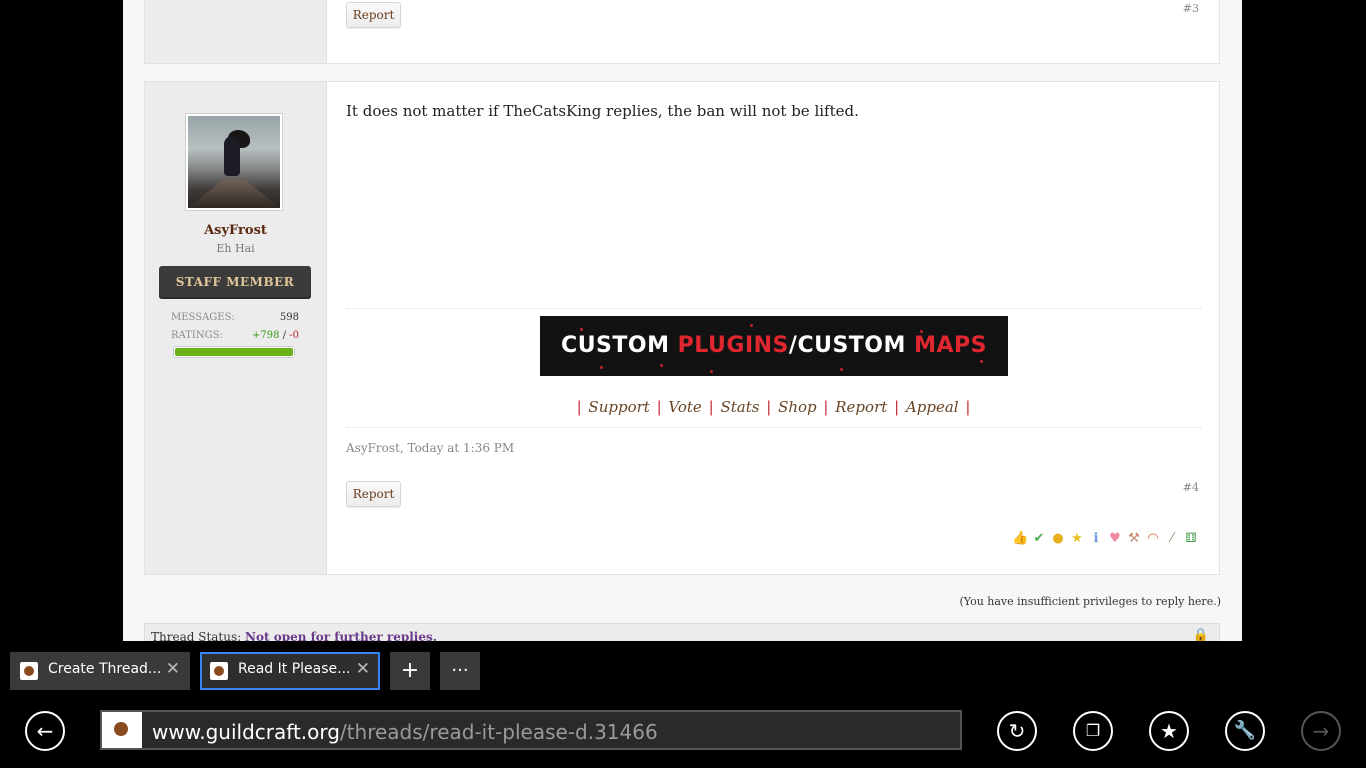 This screenshot has height=768, width=1366. I want to click on tab-read-it-please: Read It Please... ✕, so click(290, 671).